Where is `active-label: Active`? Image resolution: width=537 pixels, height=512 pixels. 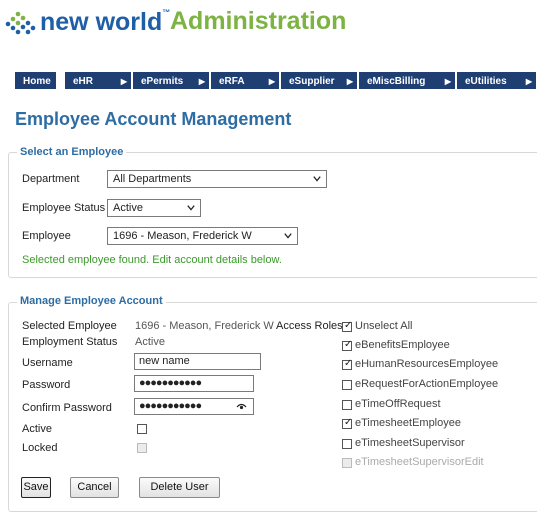
active-label: Active is located at coordinates (37, 429).